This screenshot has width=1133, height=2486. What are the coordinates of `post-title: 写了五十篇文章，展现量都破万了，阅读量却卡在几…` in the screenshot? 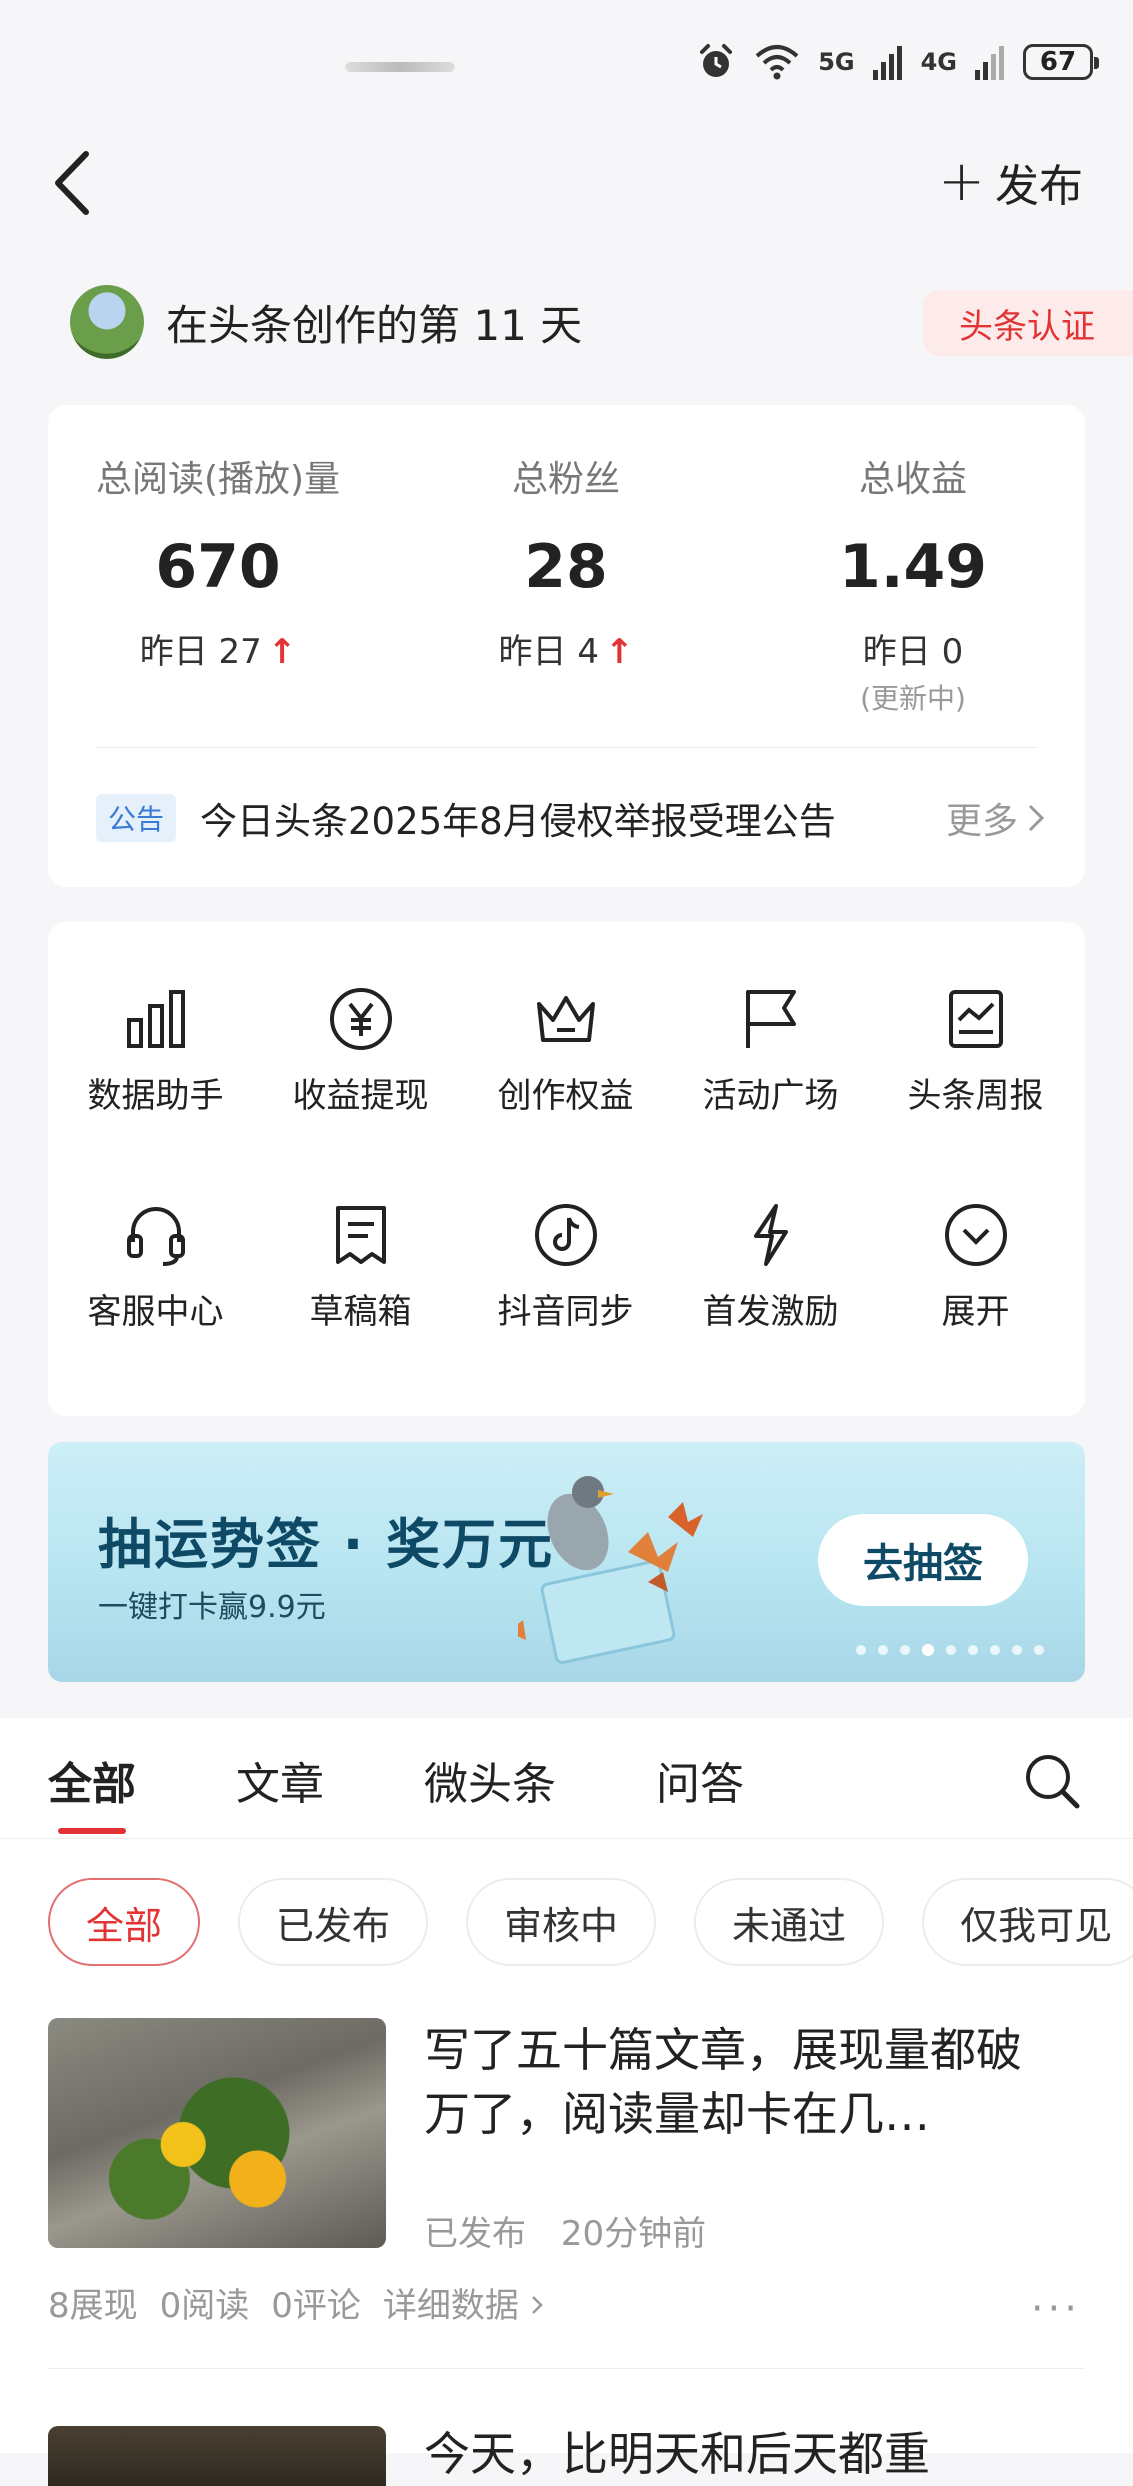 It's located at (744, 2082).